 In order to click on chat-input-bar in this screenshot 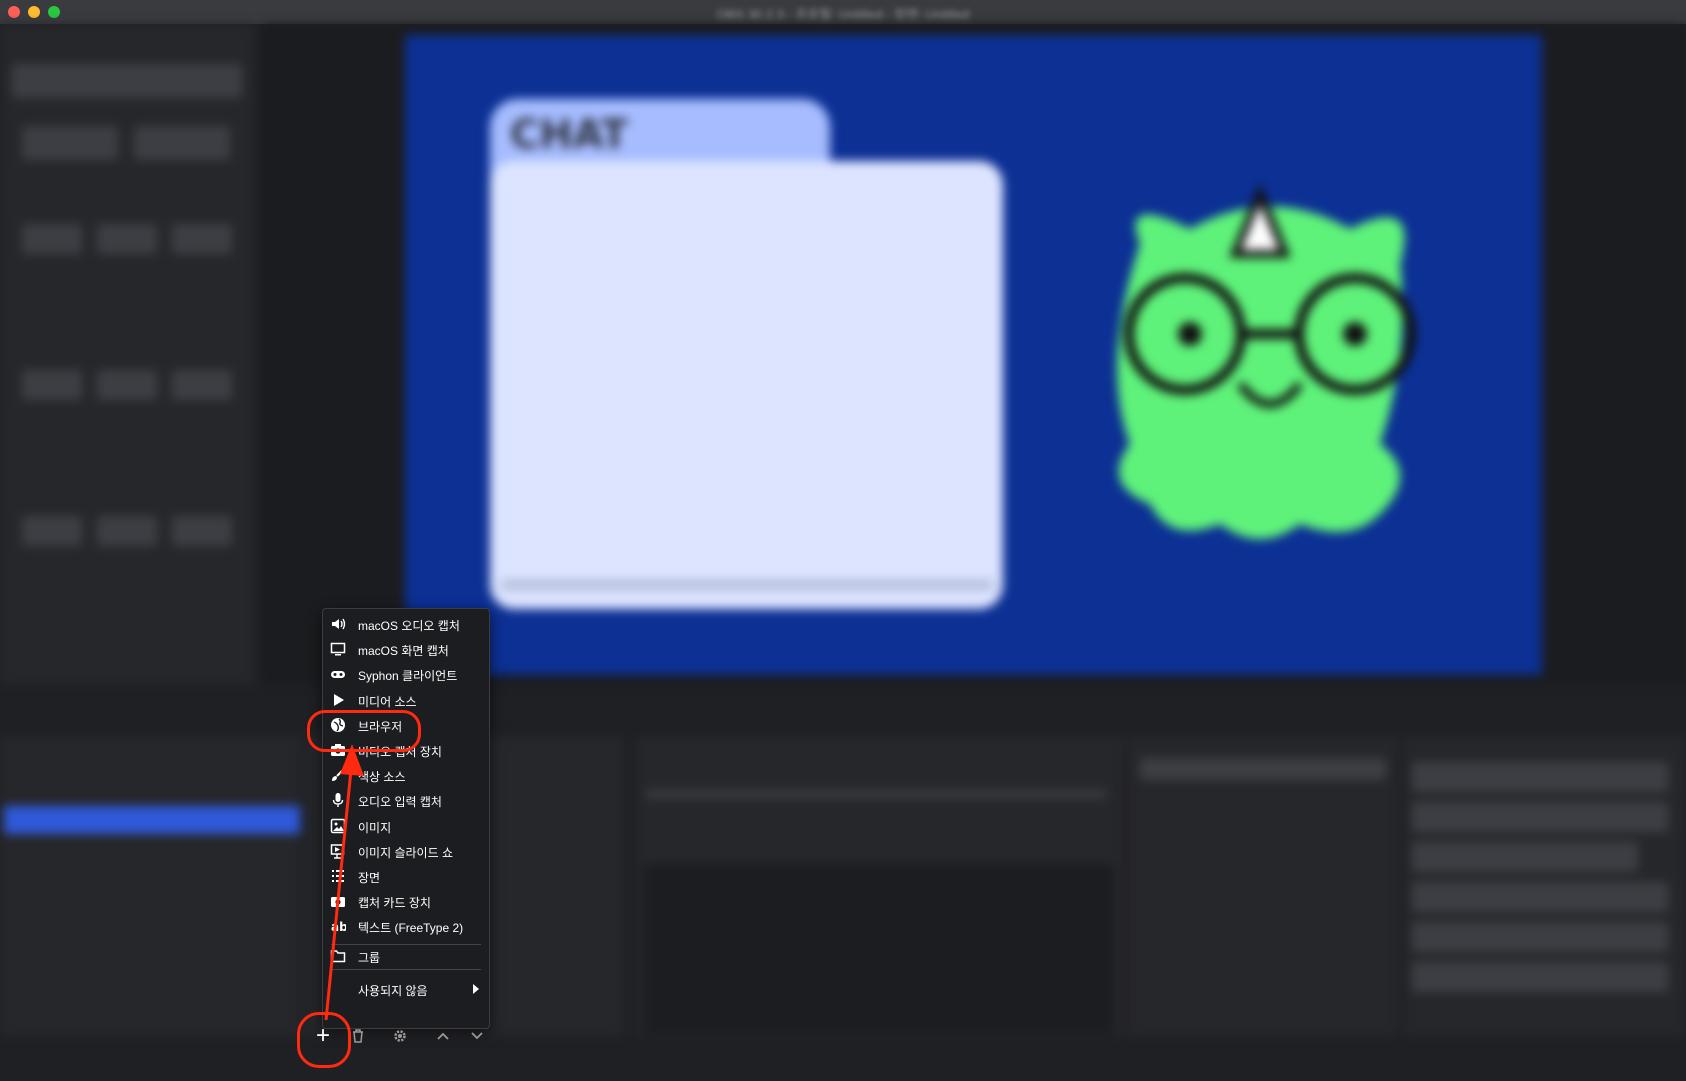, I will do `click(747, 585)`.